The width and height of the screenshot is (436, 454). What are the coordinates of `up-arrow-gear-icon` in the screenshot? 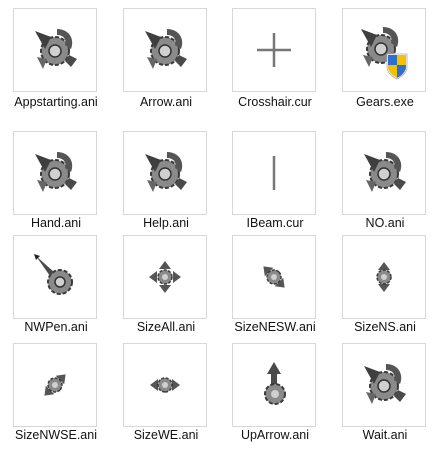 It's located at (275, 383).